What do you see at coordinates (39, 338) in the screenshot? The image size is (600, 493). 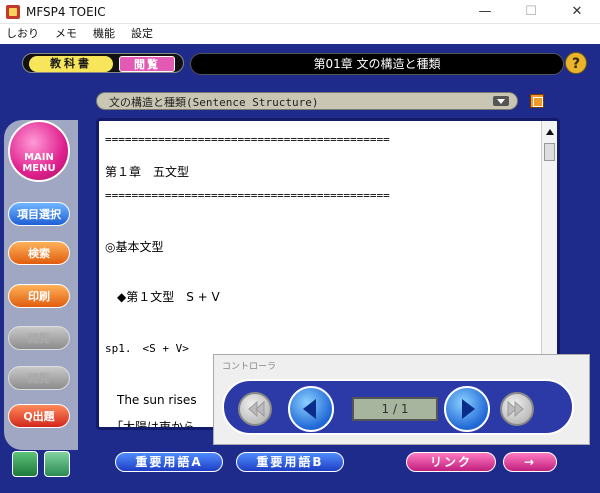 I see `disabled-button-1: 閲覧` at bounding box center [39, 338].